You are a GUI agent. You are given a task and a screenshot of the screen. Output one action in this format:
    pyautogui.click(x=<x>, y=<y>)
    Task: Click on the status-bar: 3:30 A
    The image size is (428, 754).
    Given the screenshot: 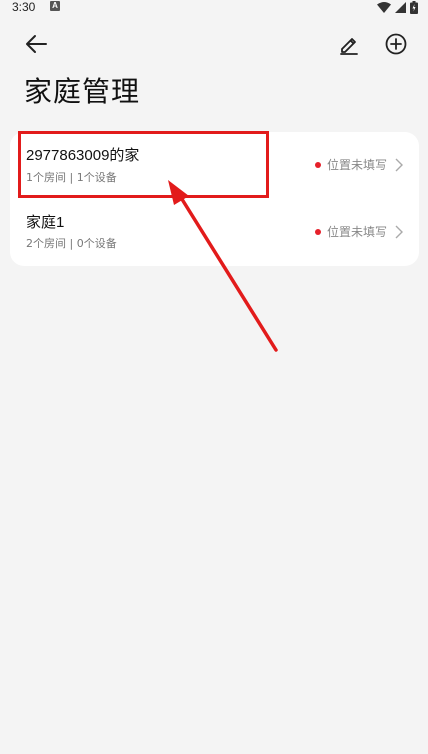 What is the action you would take?
    pyautogui.click(x=214, y=7)
    